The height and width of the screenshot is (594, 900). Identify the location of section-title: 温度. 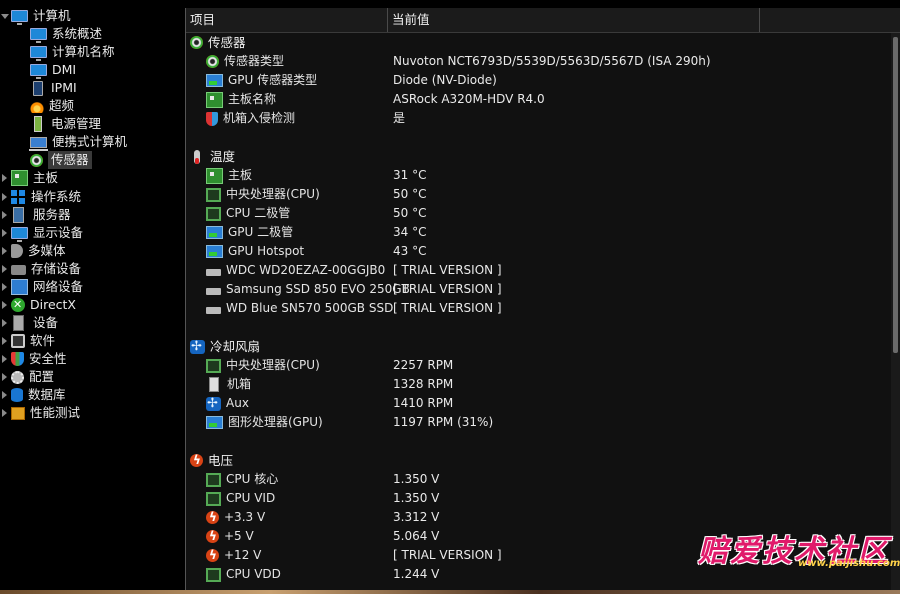
(223, 156).